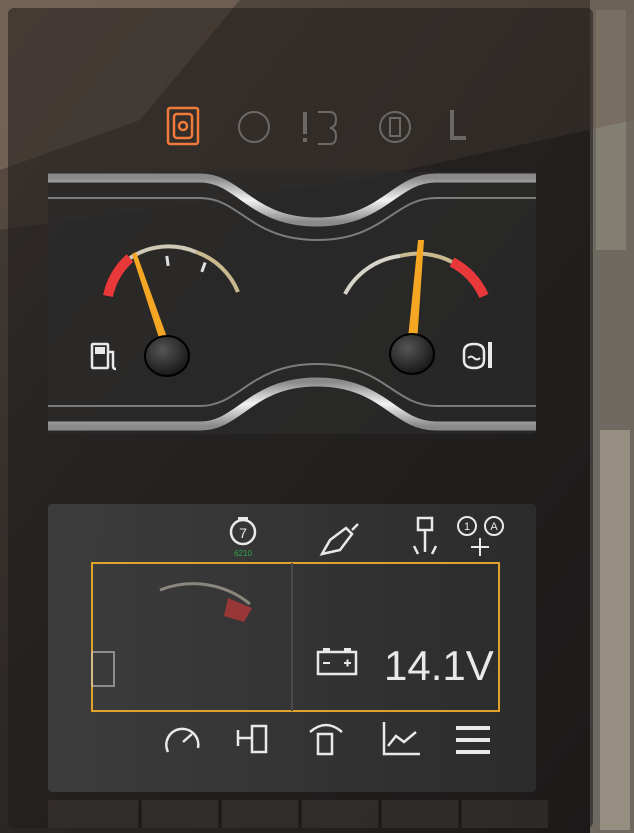 Image resolution: width=634 pixels, height=833 pixels. Describe the element at coordinates (298, 814) in the screenshot. I see `bezel-ridges` at that location.